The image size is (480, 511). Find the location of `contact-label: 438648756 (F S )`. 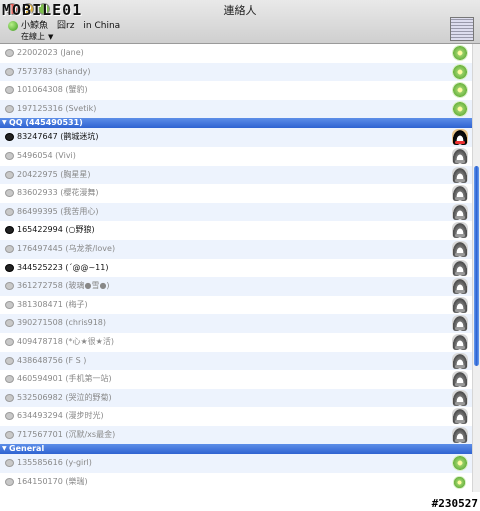

contact-label: 438648756 (F S ) is located at coordinates (52, 360).